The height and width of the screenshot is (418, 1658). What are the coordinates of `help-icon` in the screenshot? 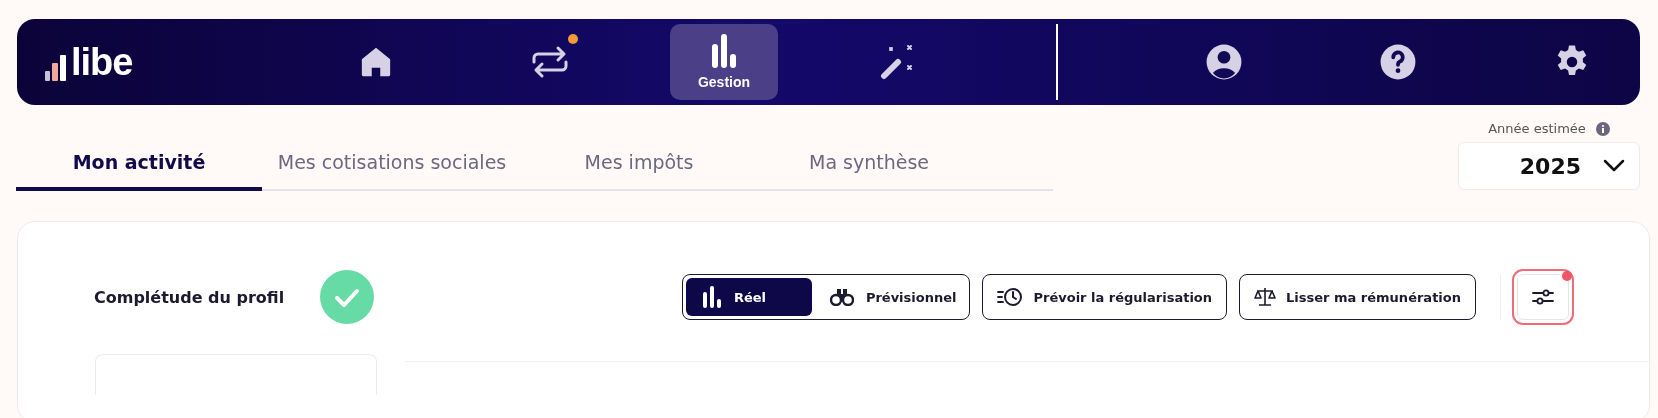 It's located at (1398, 62).